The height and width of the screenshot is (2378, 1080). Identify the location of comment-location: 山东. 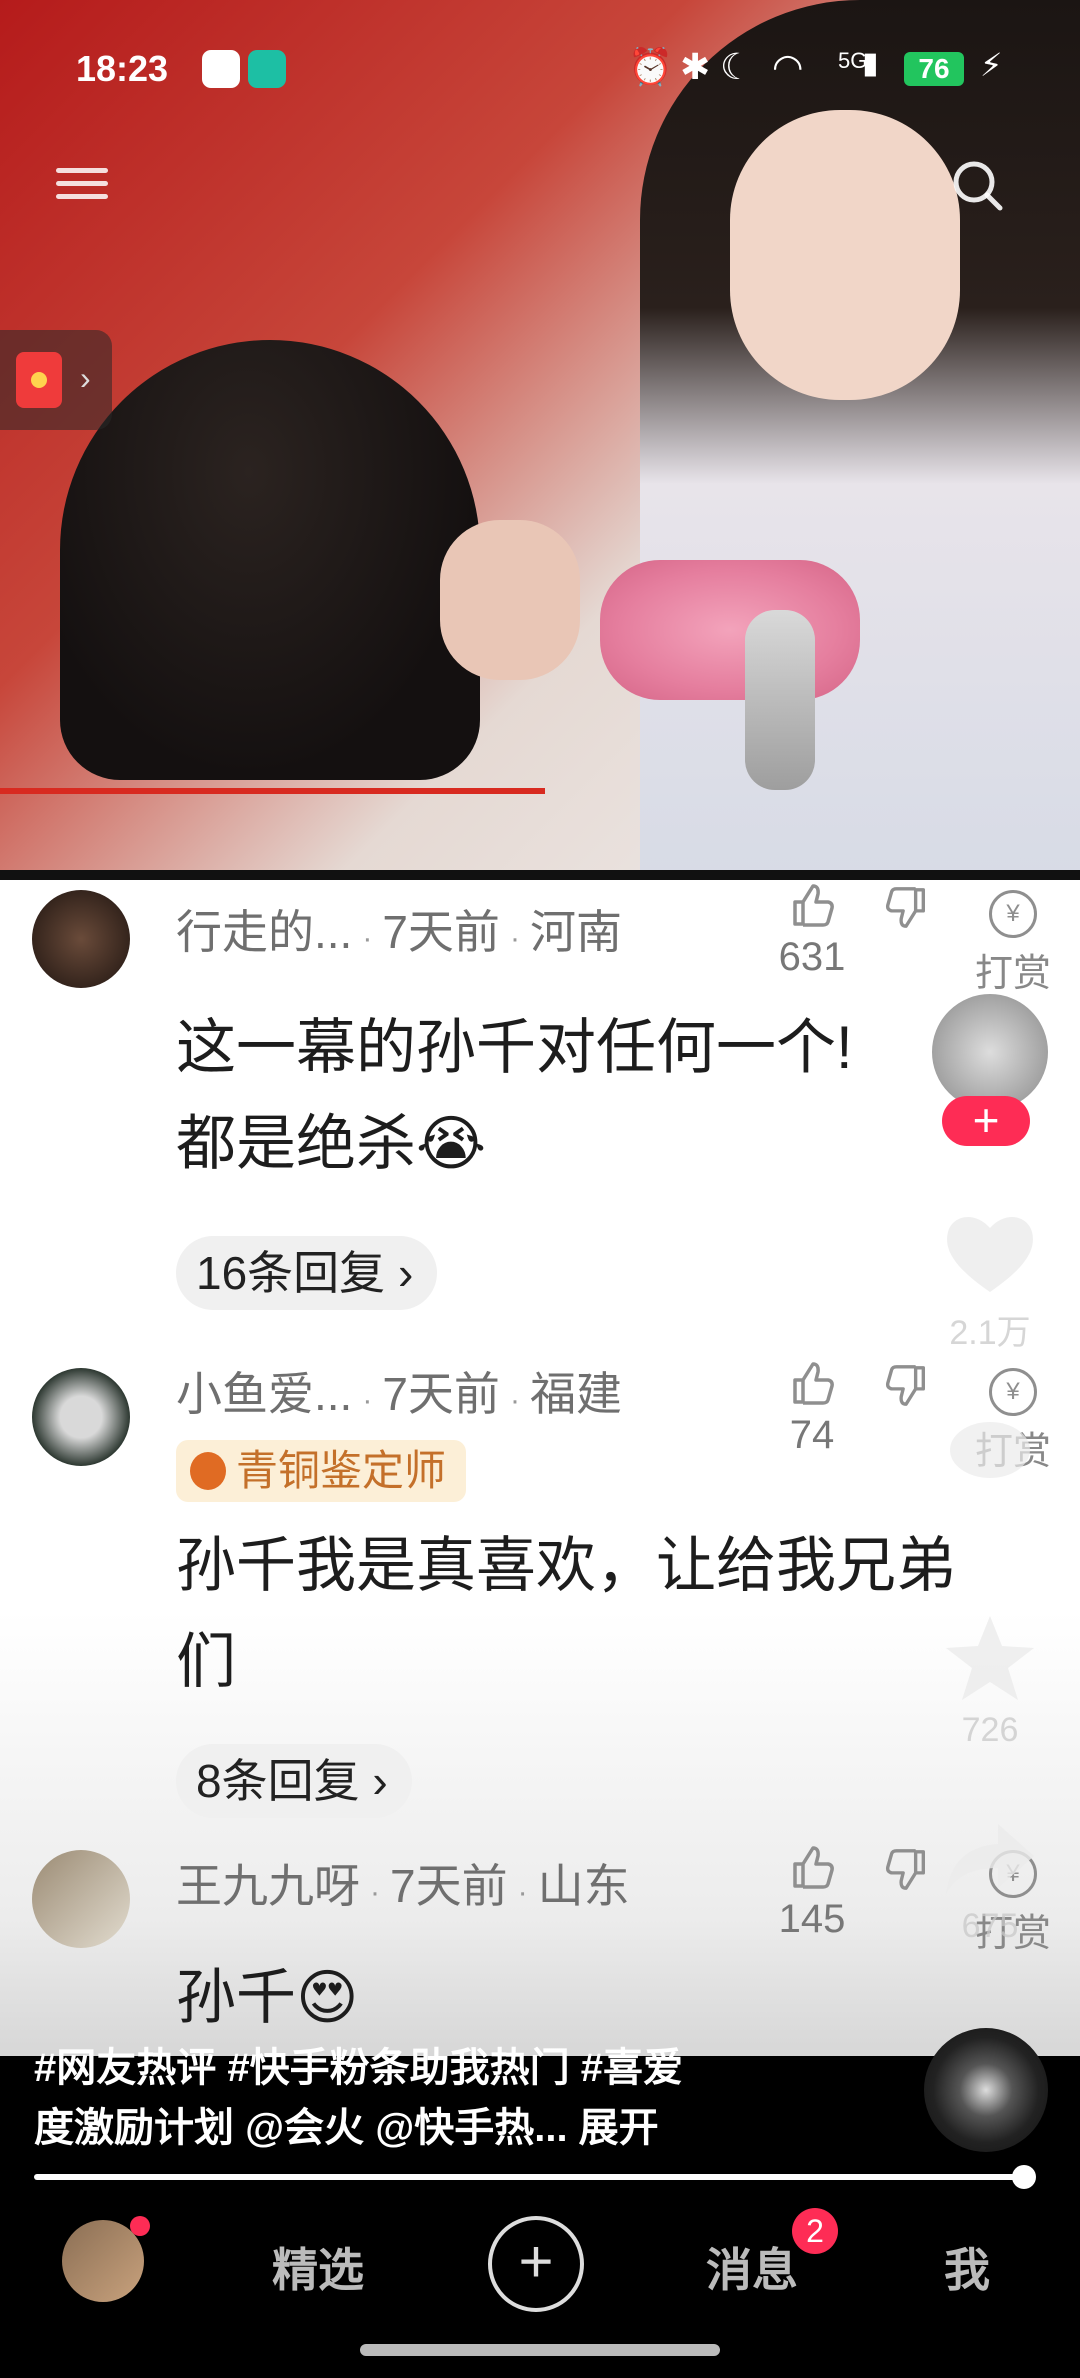
(583, 1886).